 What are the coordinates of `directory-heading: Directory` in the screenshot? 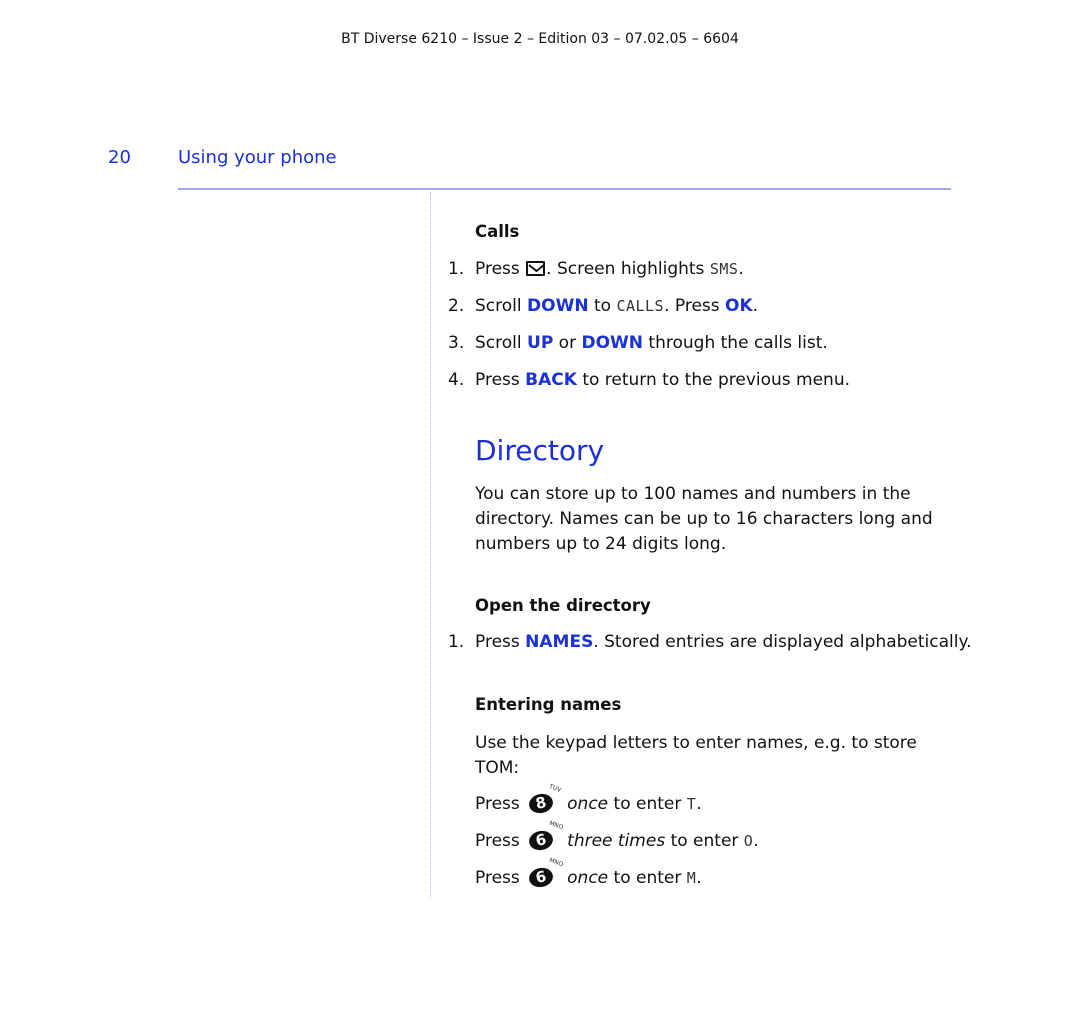 It's located at (540, 450).